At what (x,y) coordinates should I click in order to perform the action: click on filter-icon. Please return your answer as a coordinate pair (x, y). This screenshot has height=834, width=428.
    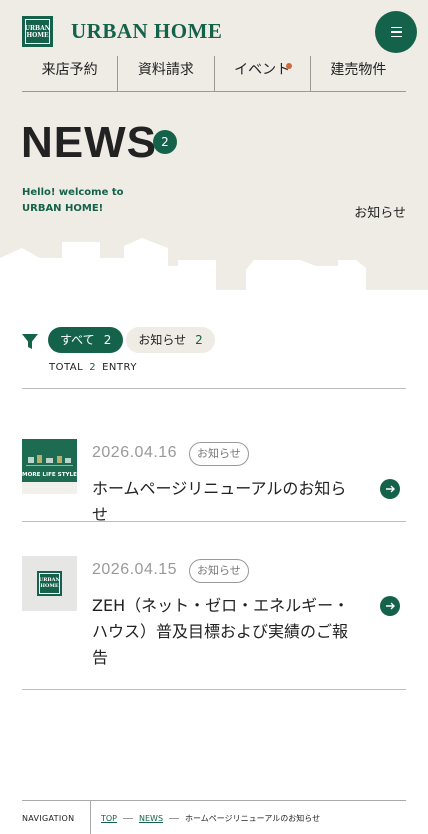
    Looking at the image, I should click on (30, 341).